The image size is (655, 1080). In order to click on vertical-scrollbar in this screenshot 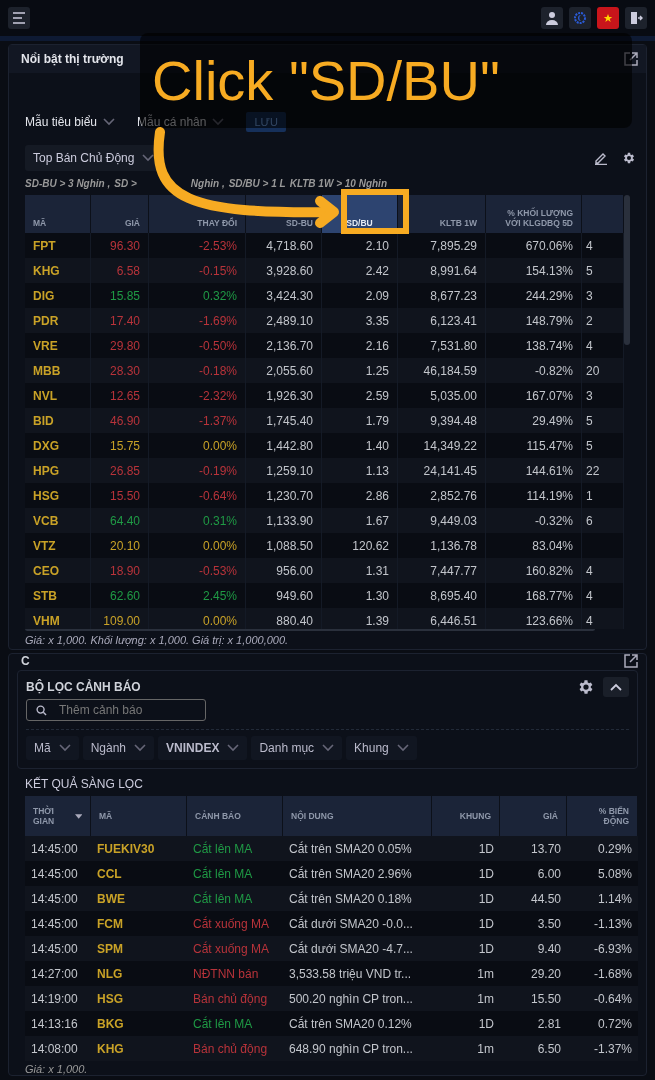, I will do `click(627, 270)`.